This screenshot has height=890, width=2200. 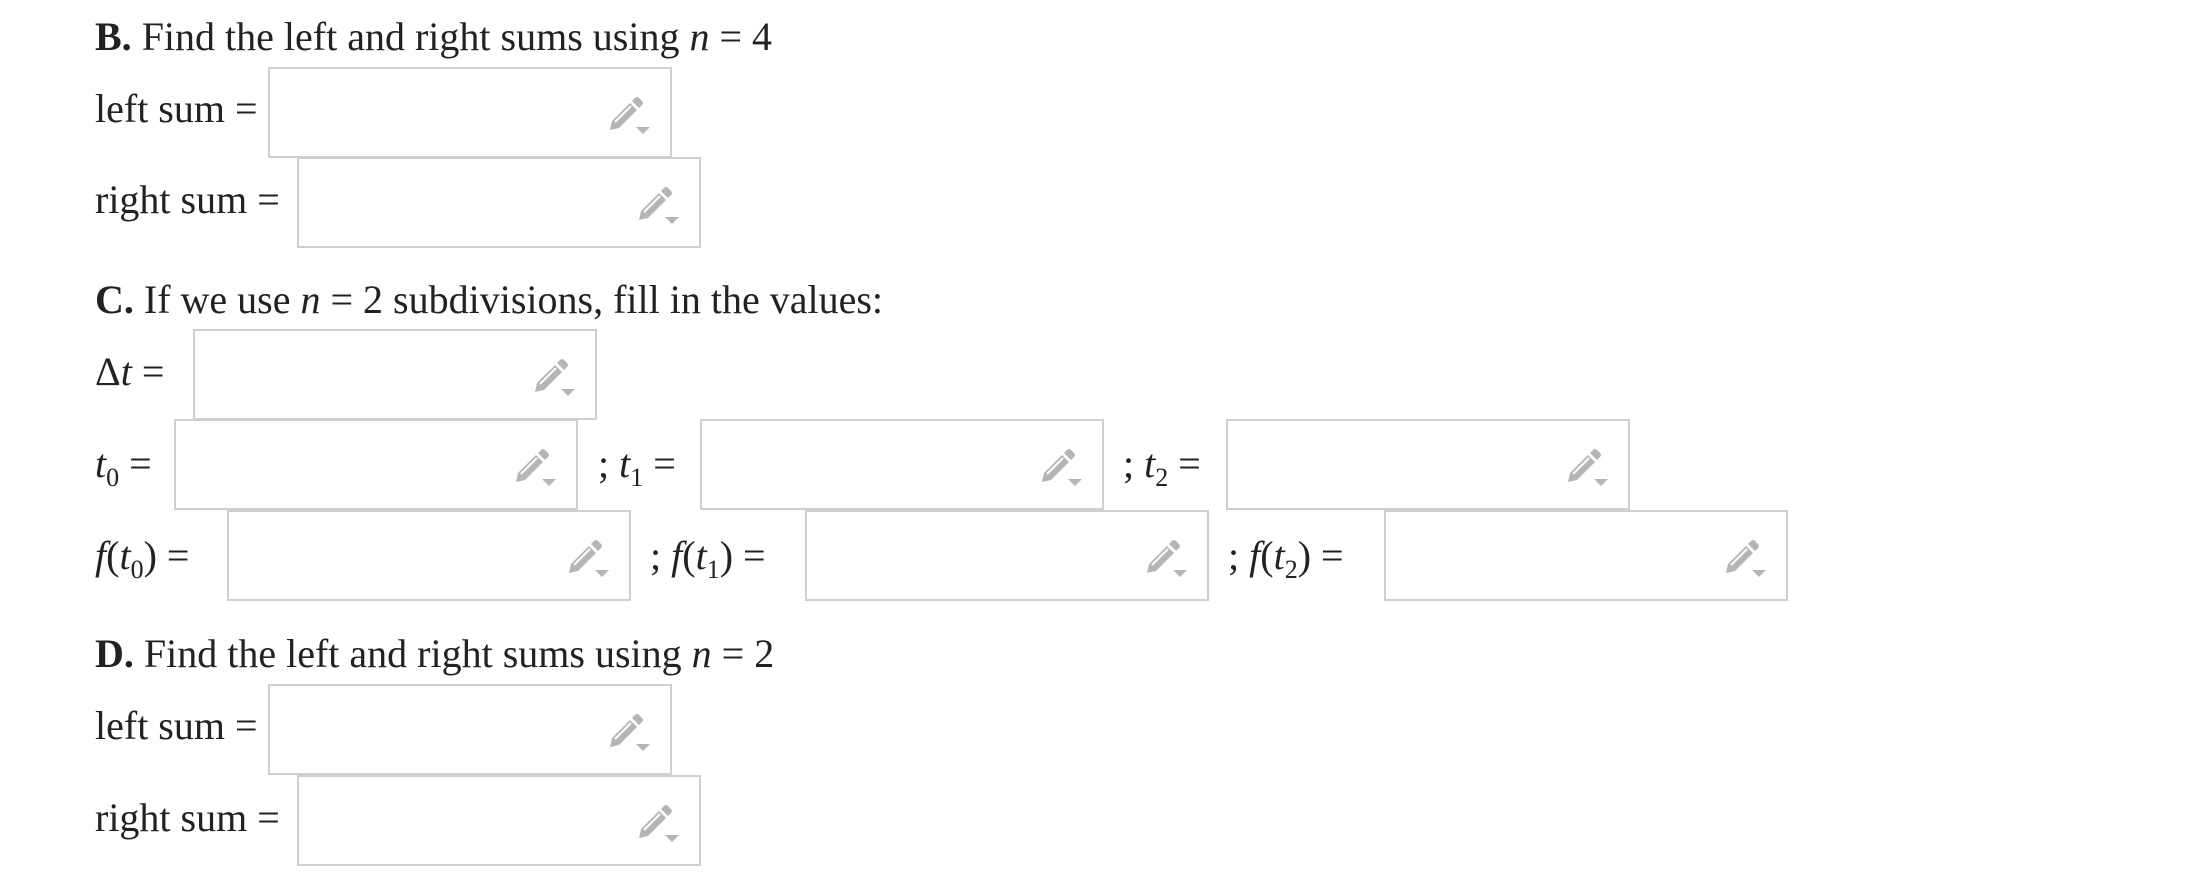 What do you see at coordinates (140, 463) in the screenshot?
I see `t0-eq: =` at bounding box center [140, 463].